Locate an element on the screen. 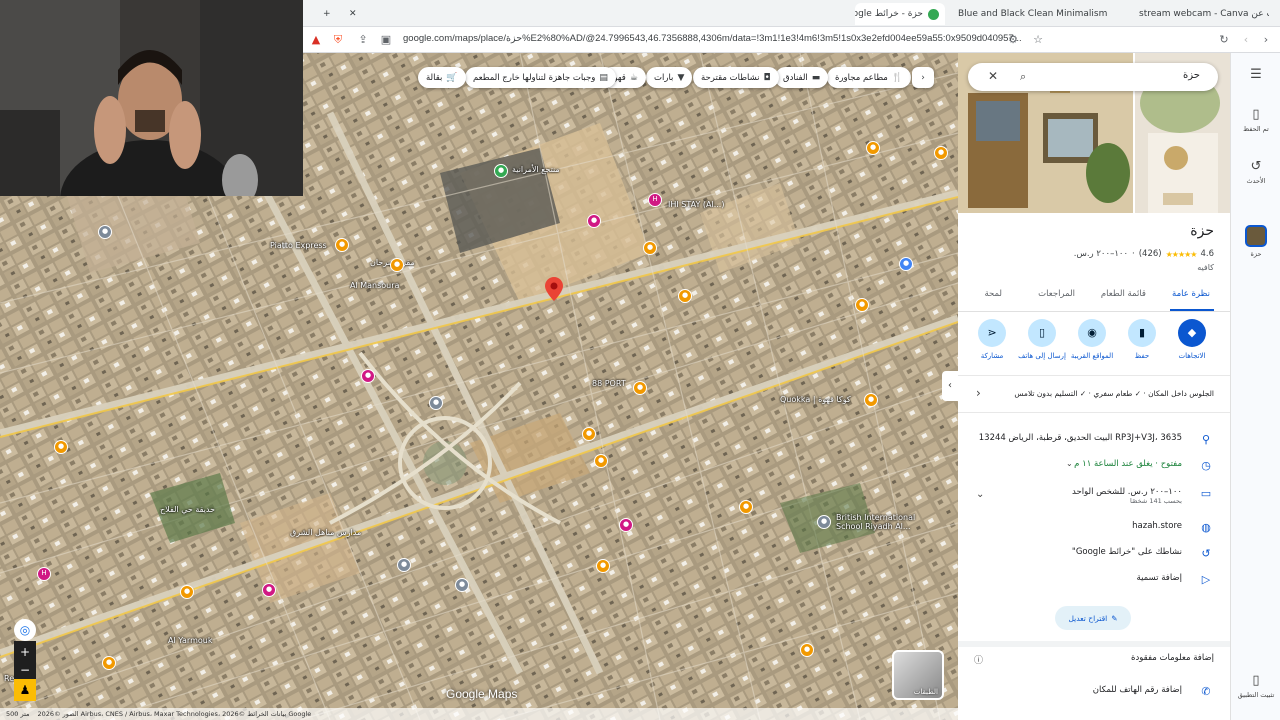 The height and width of the screenshot is (720, 1280). layers-button: الطبقات is located at coordinates (918, 675).